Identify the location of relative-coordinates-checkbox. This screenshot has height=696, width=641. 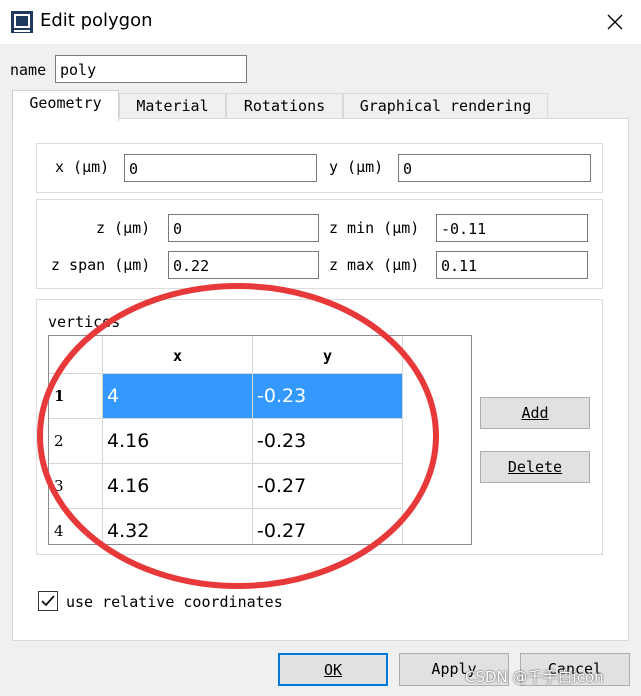
(48, 601).